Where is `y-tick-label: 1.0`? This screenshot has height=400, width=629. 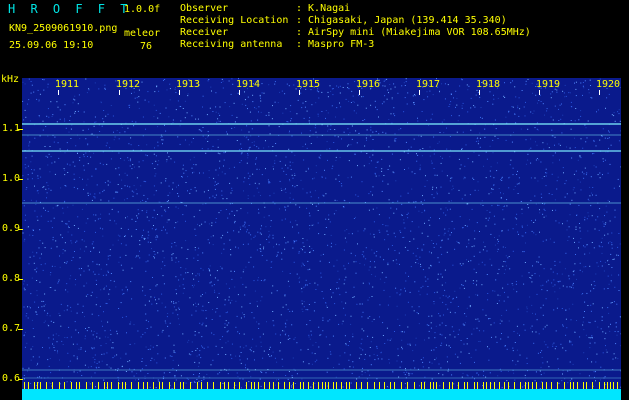
y-tick-label: 1.0 is located at coordinates (10, 178).